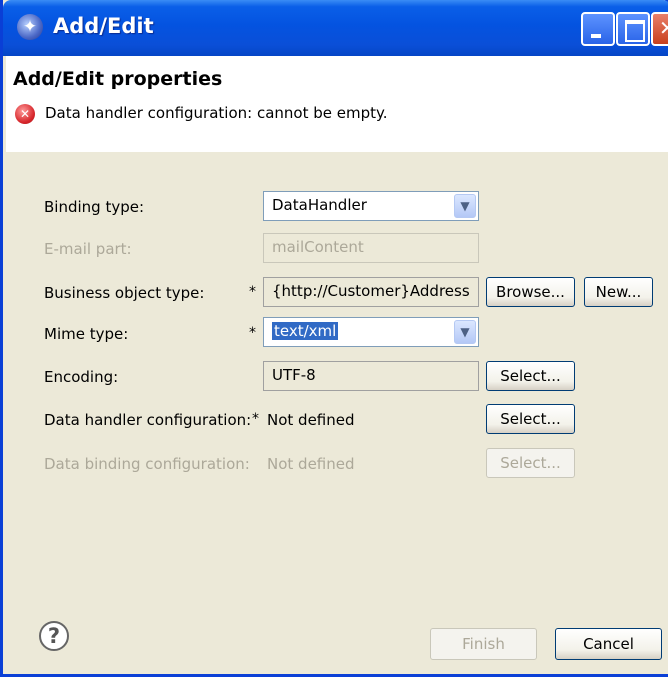 This screenshot has height=677, width=668. What do you see at coordinates (371, 376) in the screenshot?
I see `encoding-field: UTF-8` at bounding box center [371, 376].